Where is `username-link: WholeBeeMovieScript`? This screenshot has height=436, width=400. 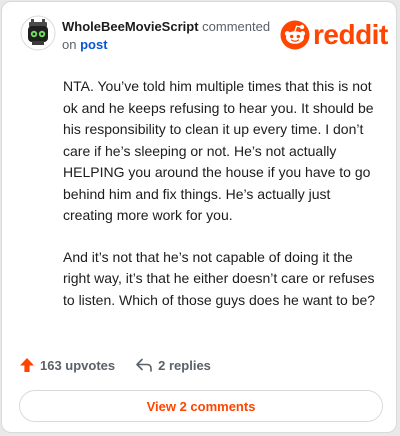 username-link: WholeBeeMovieScript is located at coordinates (130, 26).